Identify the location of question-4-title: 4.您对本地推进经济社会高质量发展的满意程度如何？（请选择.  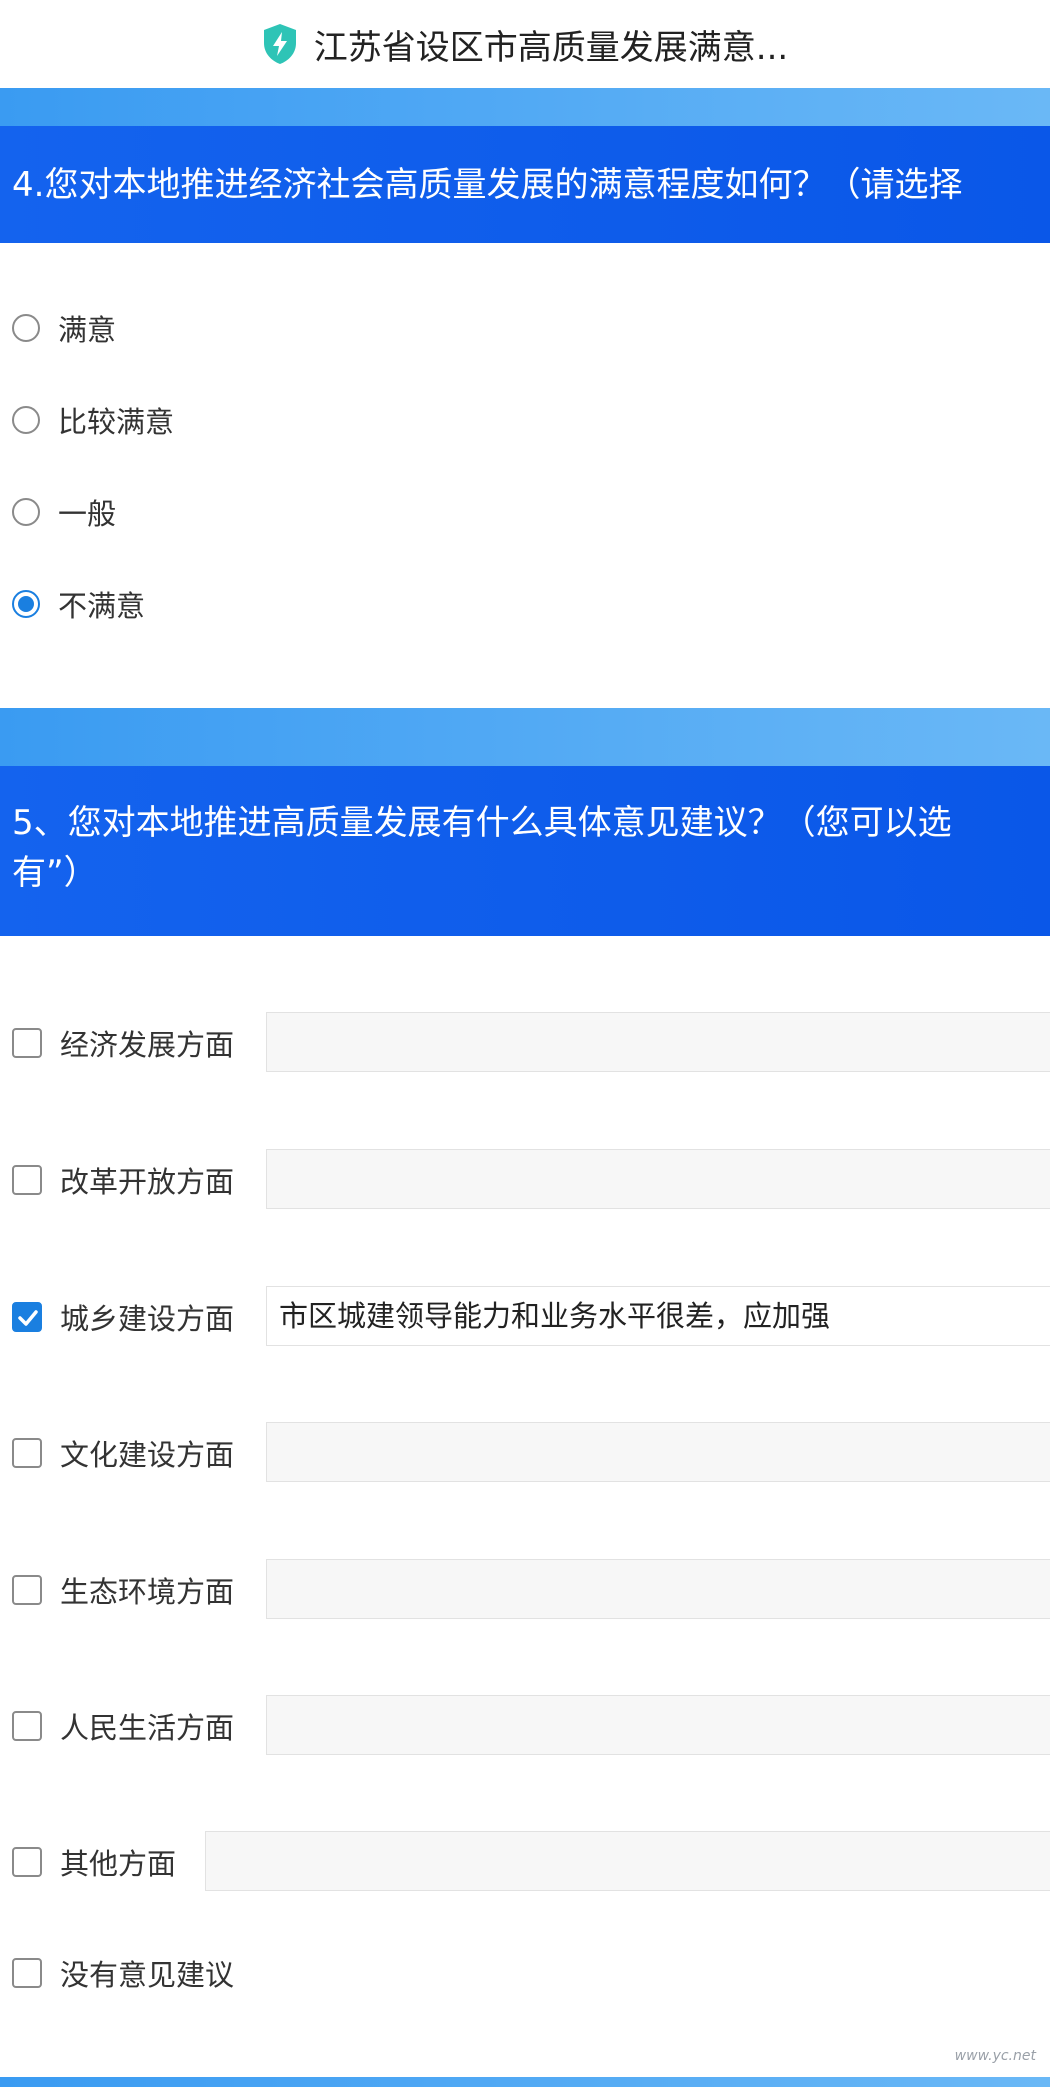
(525, 184).